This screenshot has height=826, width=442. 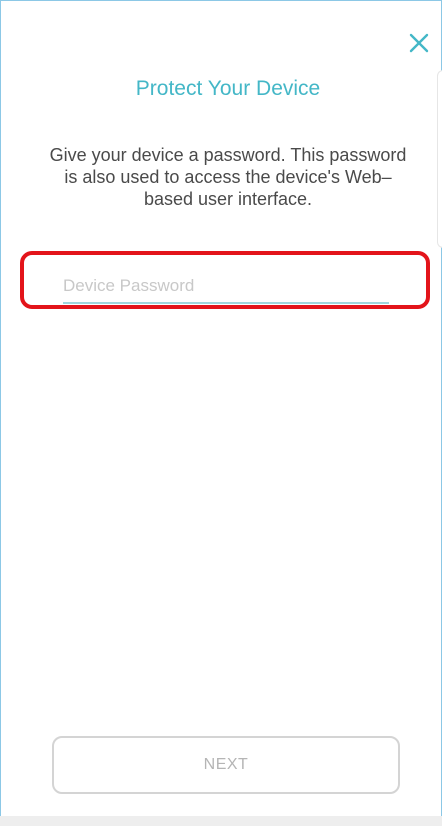 What do you see at coordinates (221, 821) in the screenshot?
I see `bottom-bar` at bounding box center [221, 821].